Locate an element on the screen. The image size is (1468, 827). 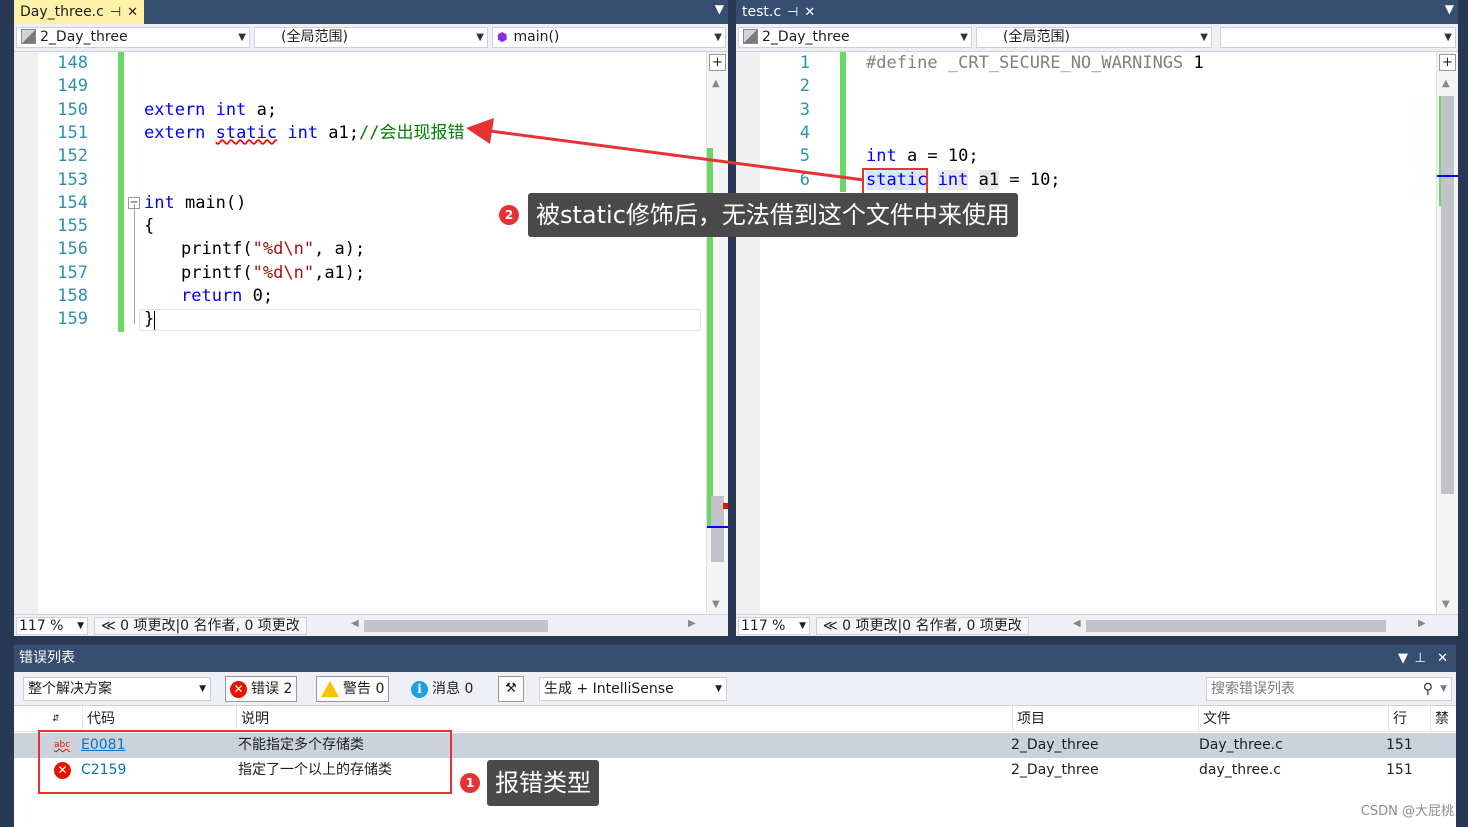
watermark: CSDN @大屁桃 is located at coordinates (1407, 811).